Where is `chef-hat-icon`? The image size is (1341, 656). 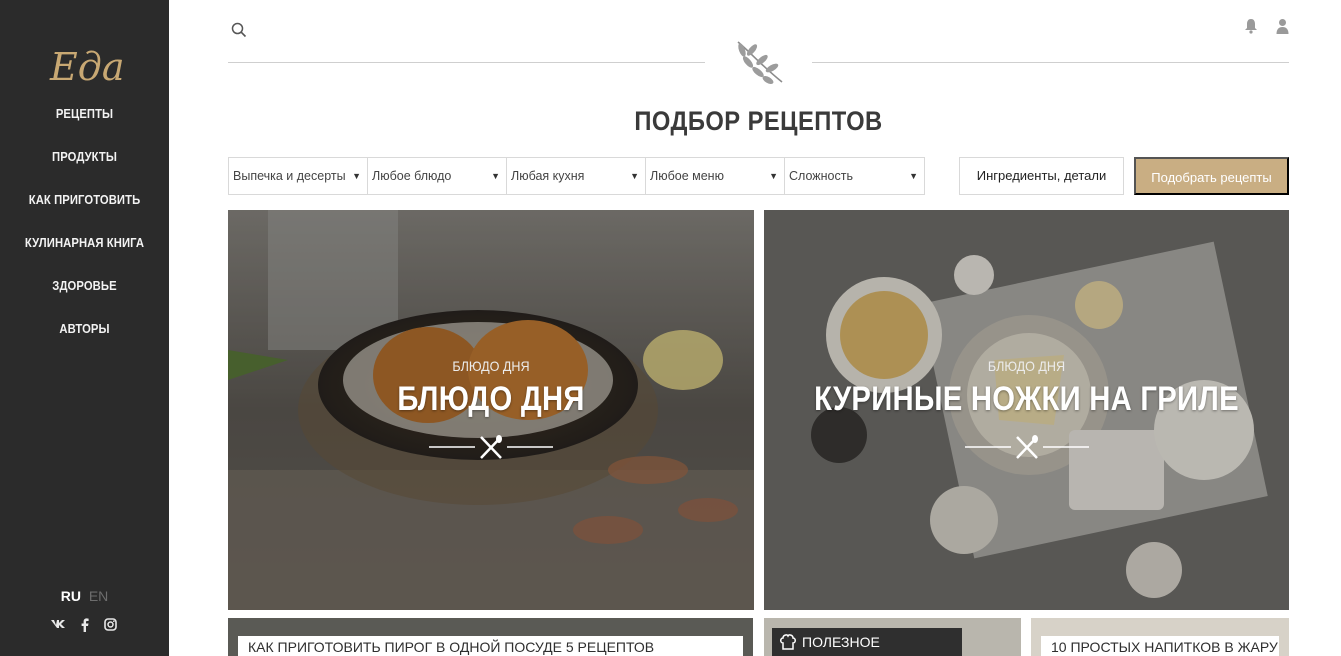
chef-hat-icon is located at coordinates (788, 642).